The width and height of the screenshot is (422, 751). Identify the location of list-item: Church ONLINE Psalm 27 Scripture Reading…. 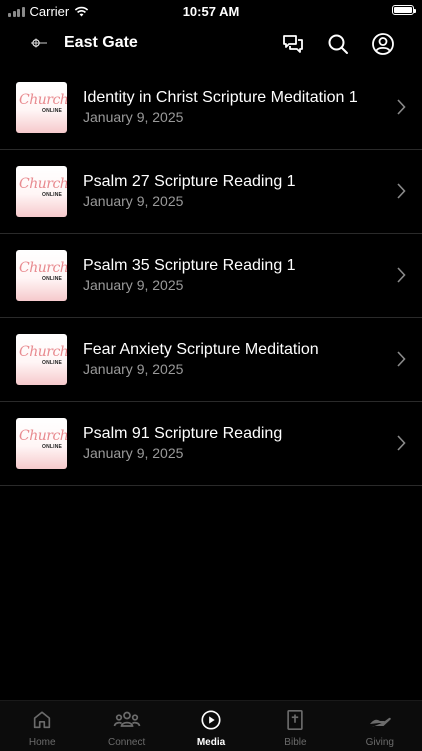
(211, 192).